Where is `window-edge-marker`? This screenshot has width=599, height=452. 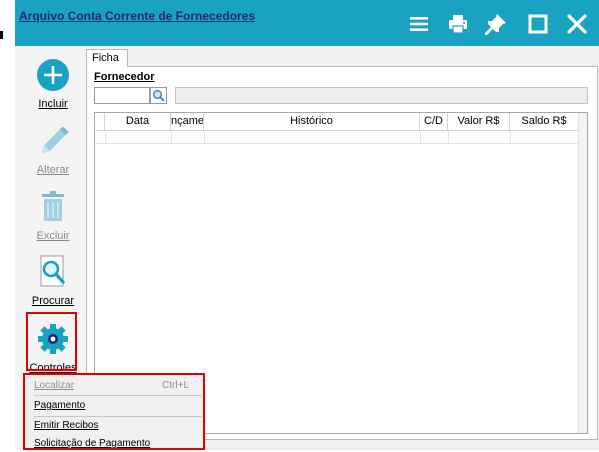 window-edge-marker is located at coordinates (1, 35).